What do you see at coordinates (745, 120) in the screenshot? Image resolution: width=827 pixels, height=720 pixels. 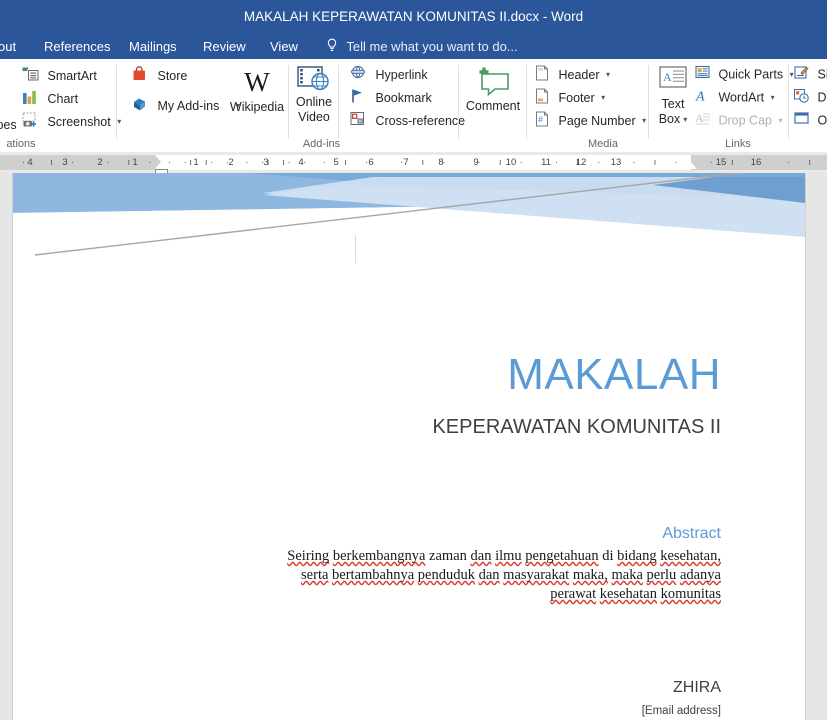 I see `drop-cap-label: Drop Cap` at bounding box center [745, 120].